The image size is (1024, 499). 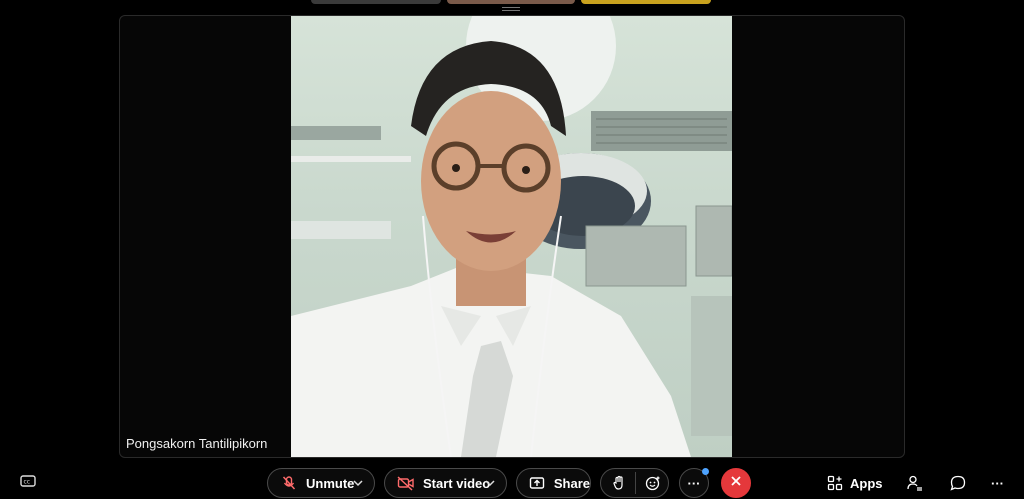 What do you see at coordinates (694, 483) in the screenshot?
I see `more-options-label: ···` at bounding box center [694, 483].